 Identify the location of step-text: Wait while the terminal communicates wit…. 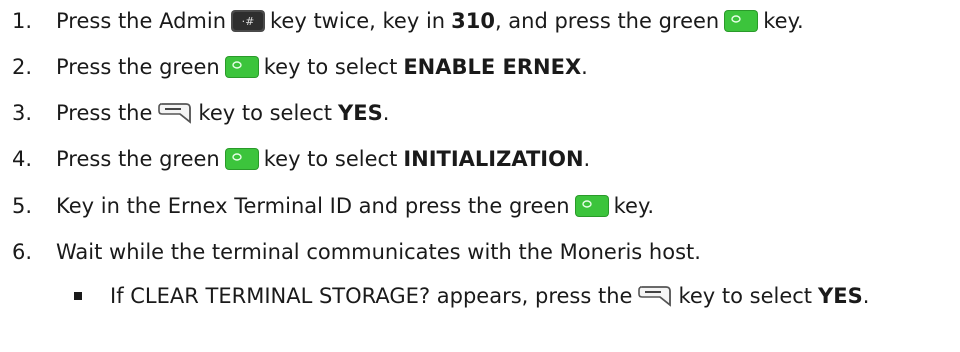
(378, 252).